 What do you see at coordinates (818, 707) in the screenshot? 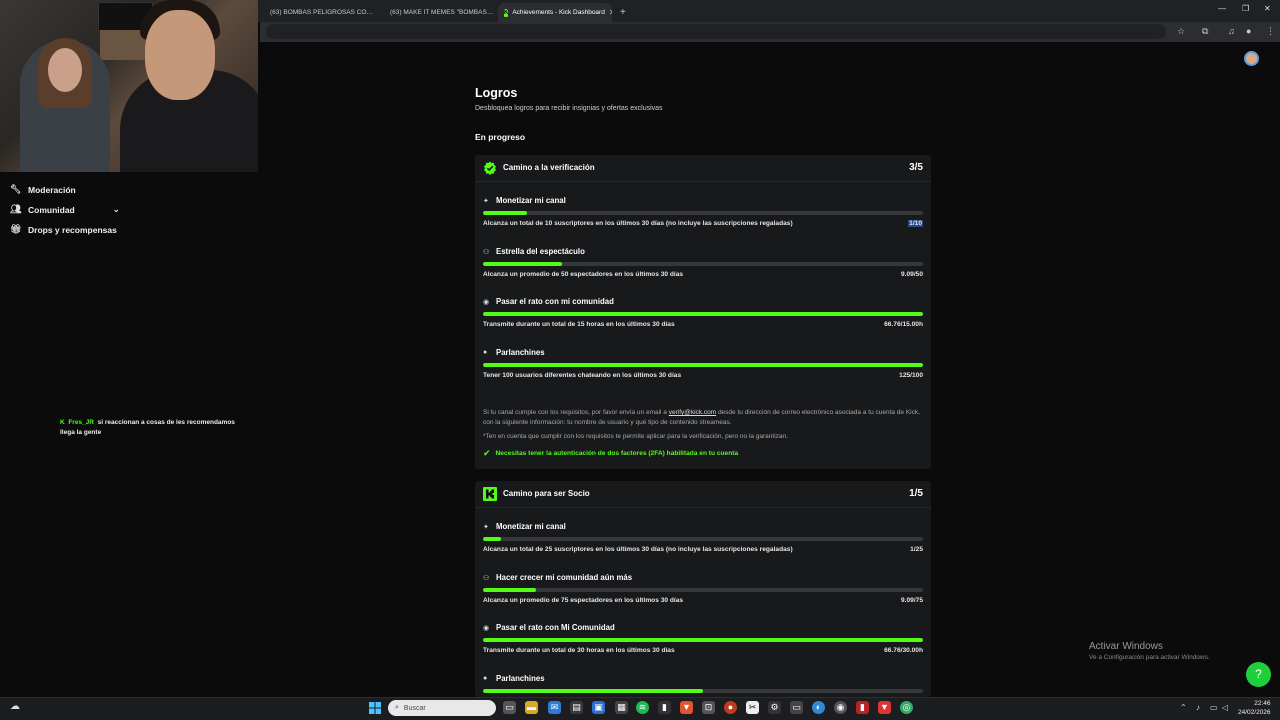
I see `app-icon: ◐` at bounding box center [818, 707].